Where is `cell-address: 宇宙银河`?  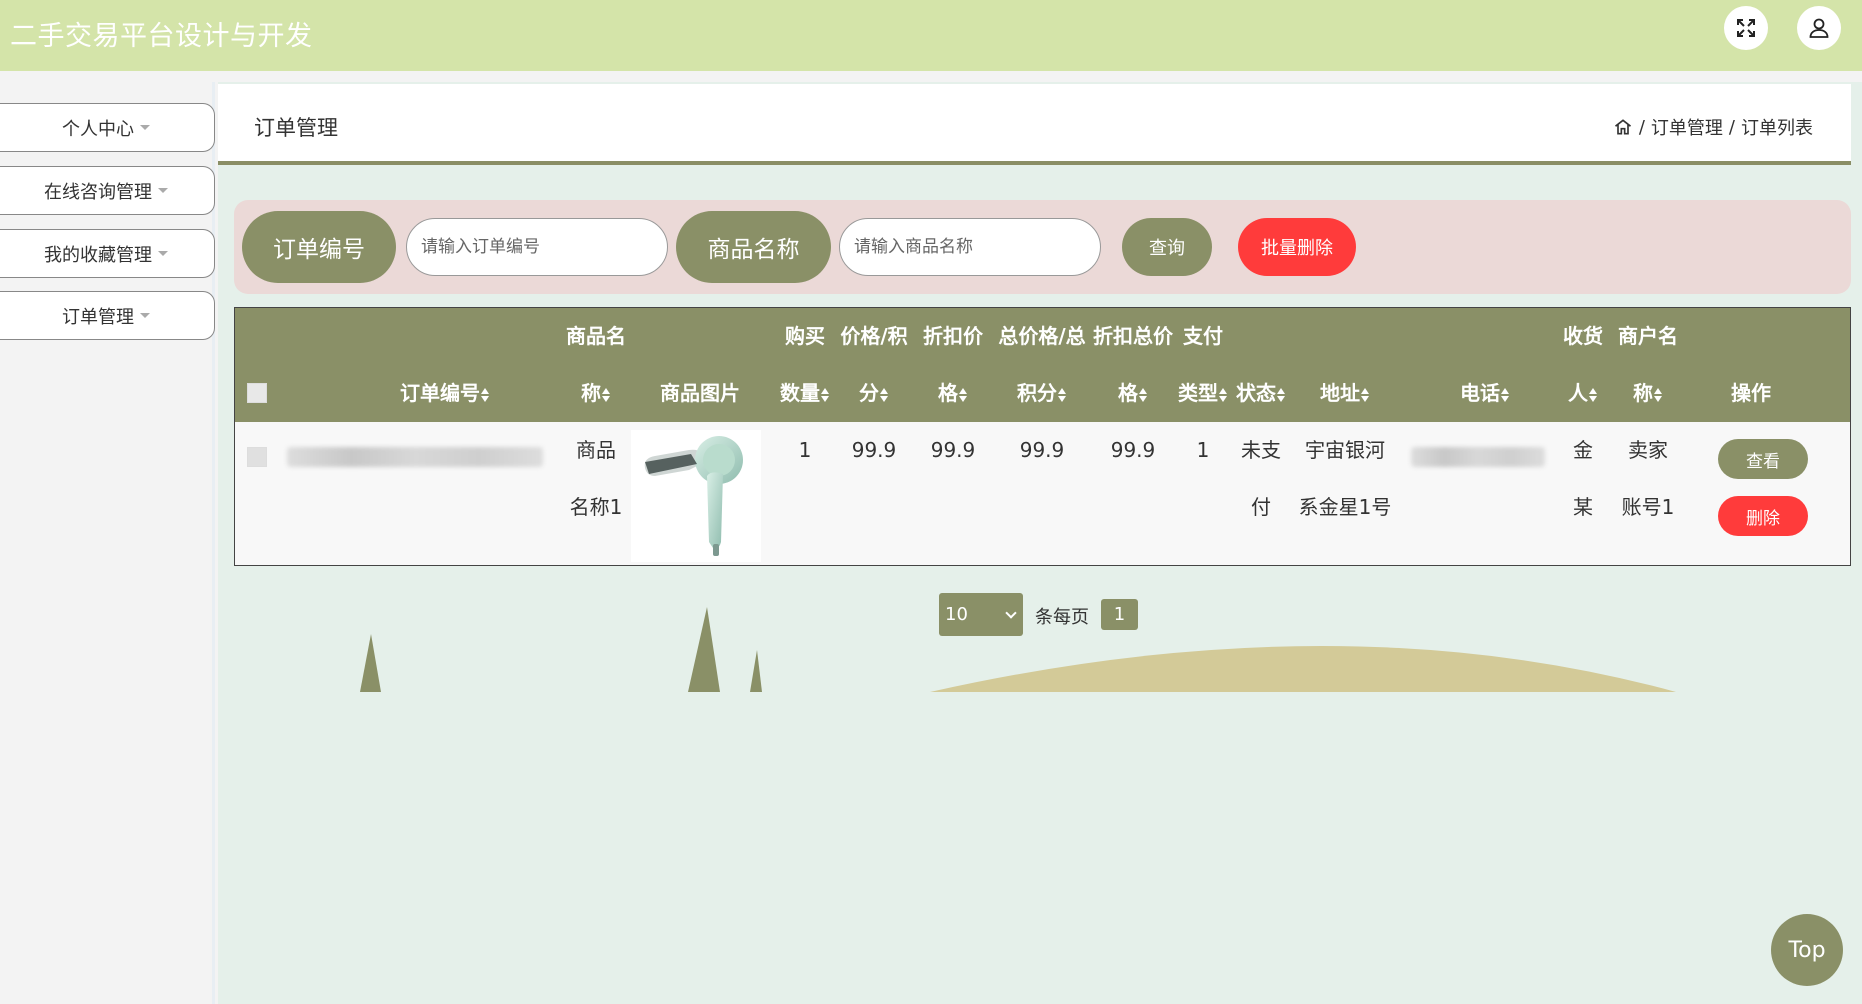
cell-address: 宇宙银河 is located at coordinates (1345, 450).